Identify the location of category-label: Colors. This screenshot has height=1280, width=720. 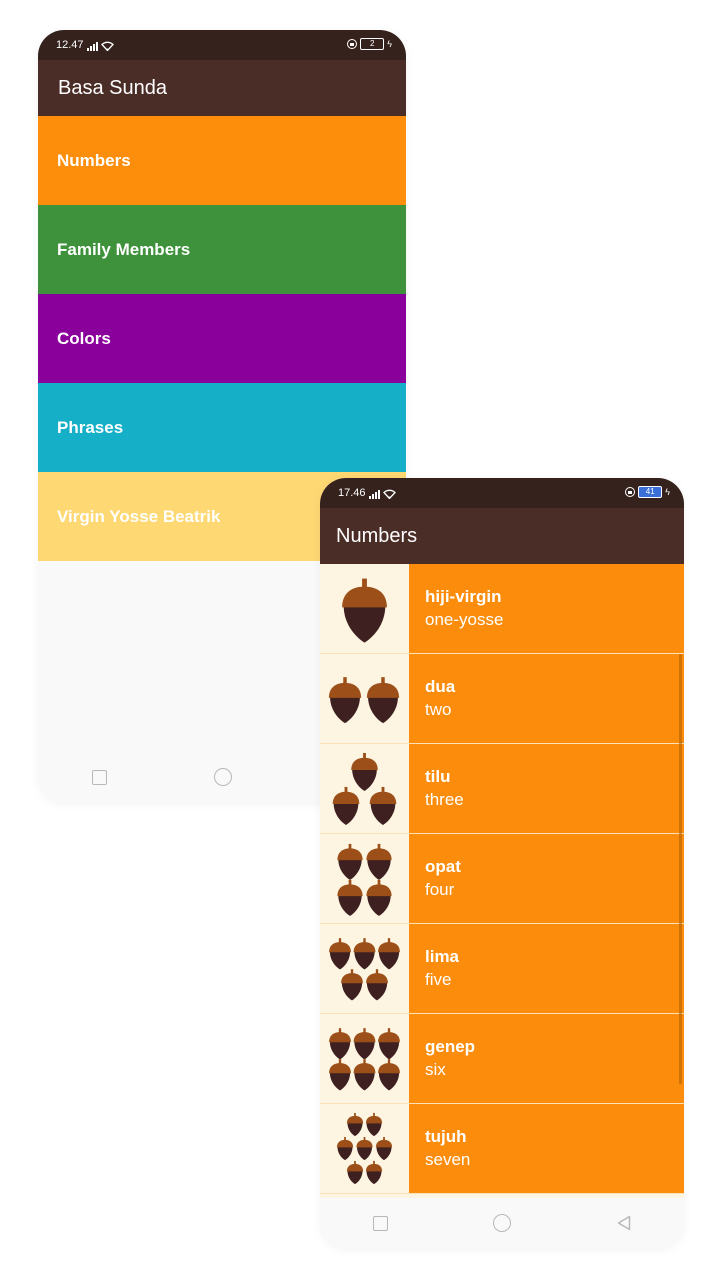
(84, 338).